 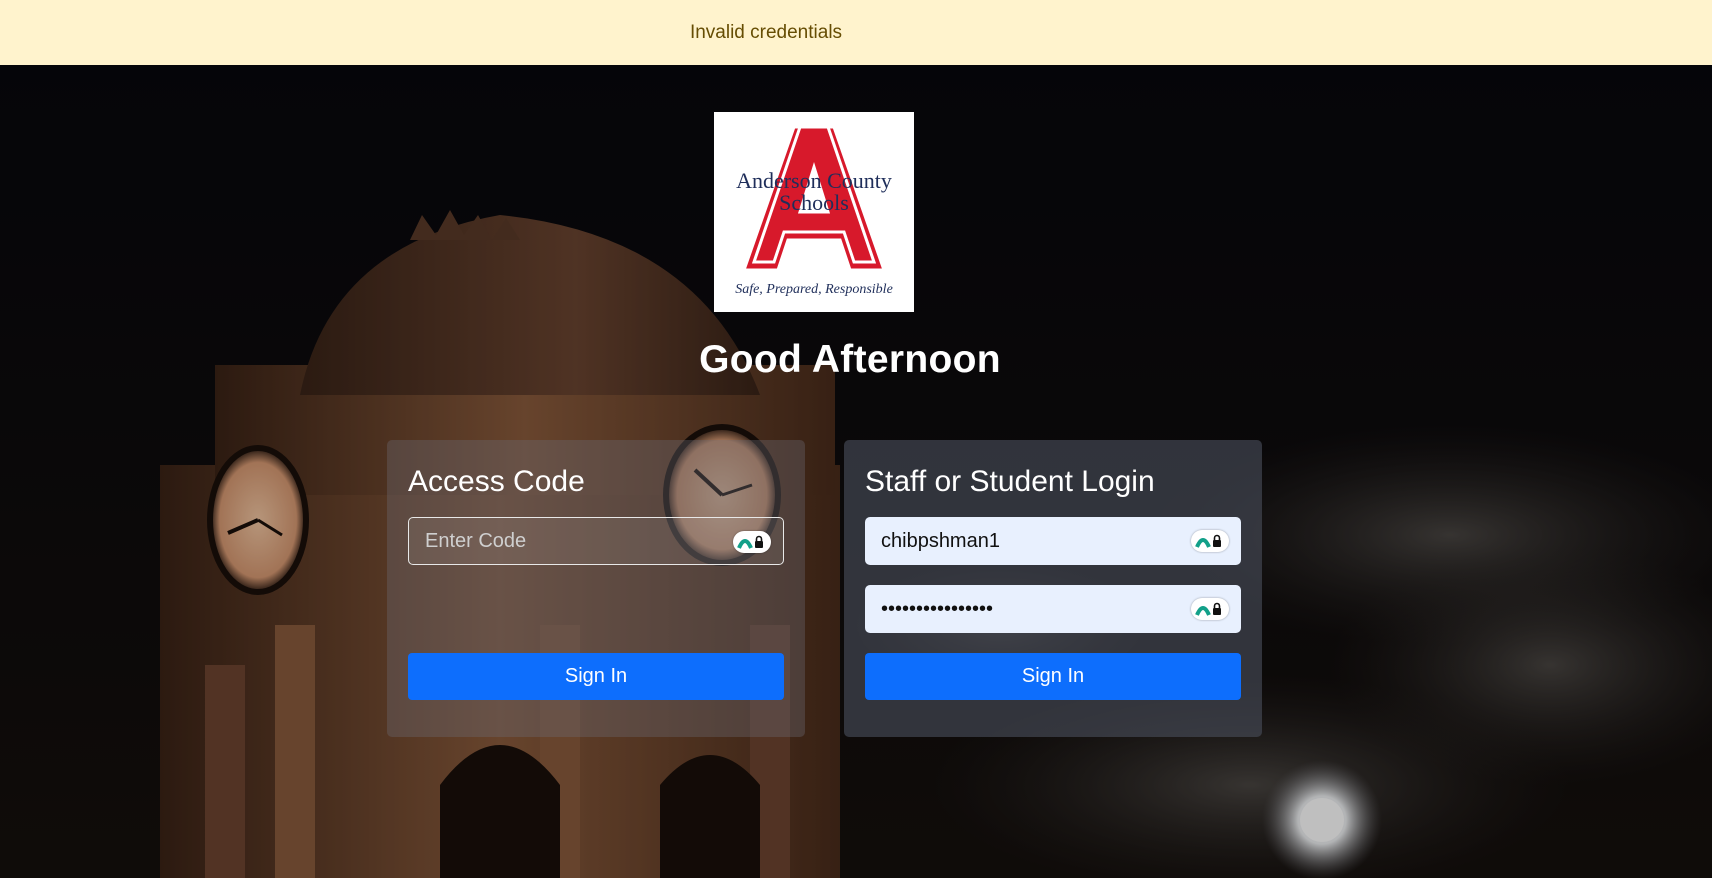 What do you see at coordinates (496, 481) in the screenshot?
I see `access-code-title: Access Code` at bounding box center [496, 481].